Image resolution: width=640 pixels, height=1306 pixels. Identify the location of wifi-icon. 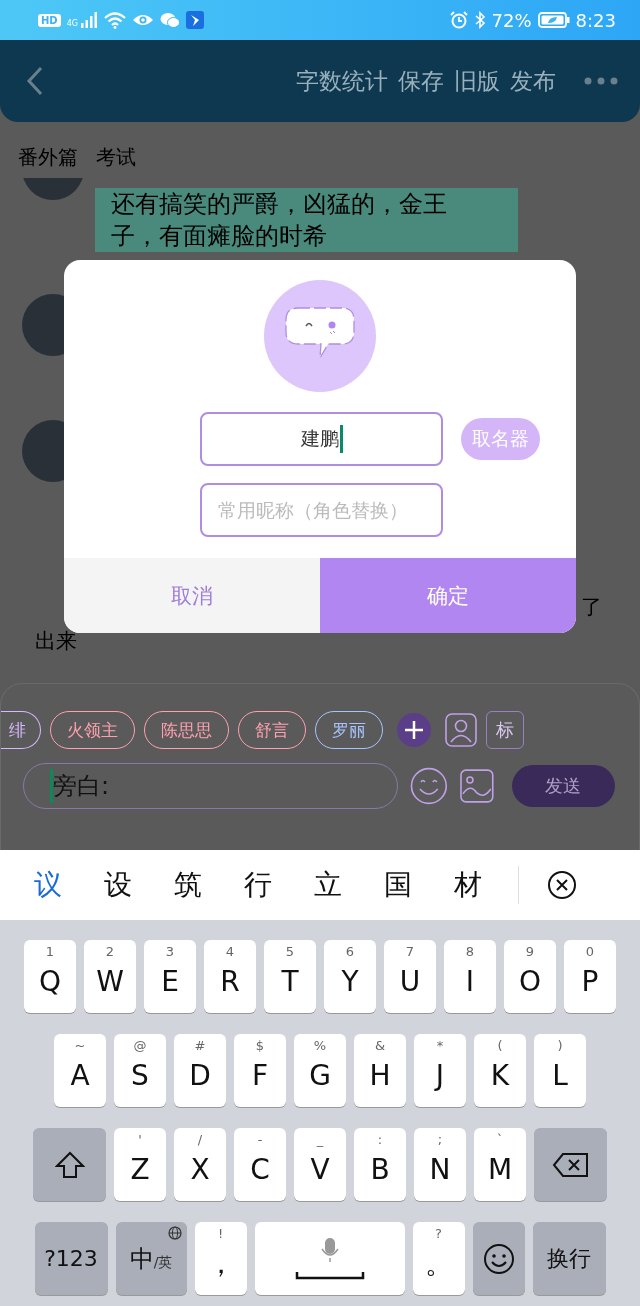
(114, 20).